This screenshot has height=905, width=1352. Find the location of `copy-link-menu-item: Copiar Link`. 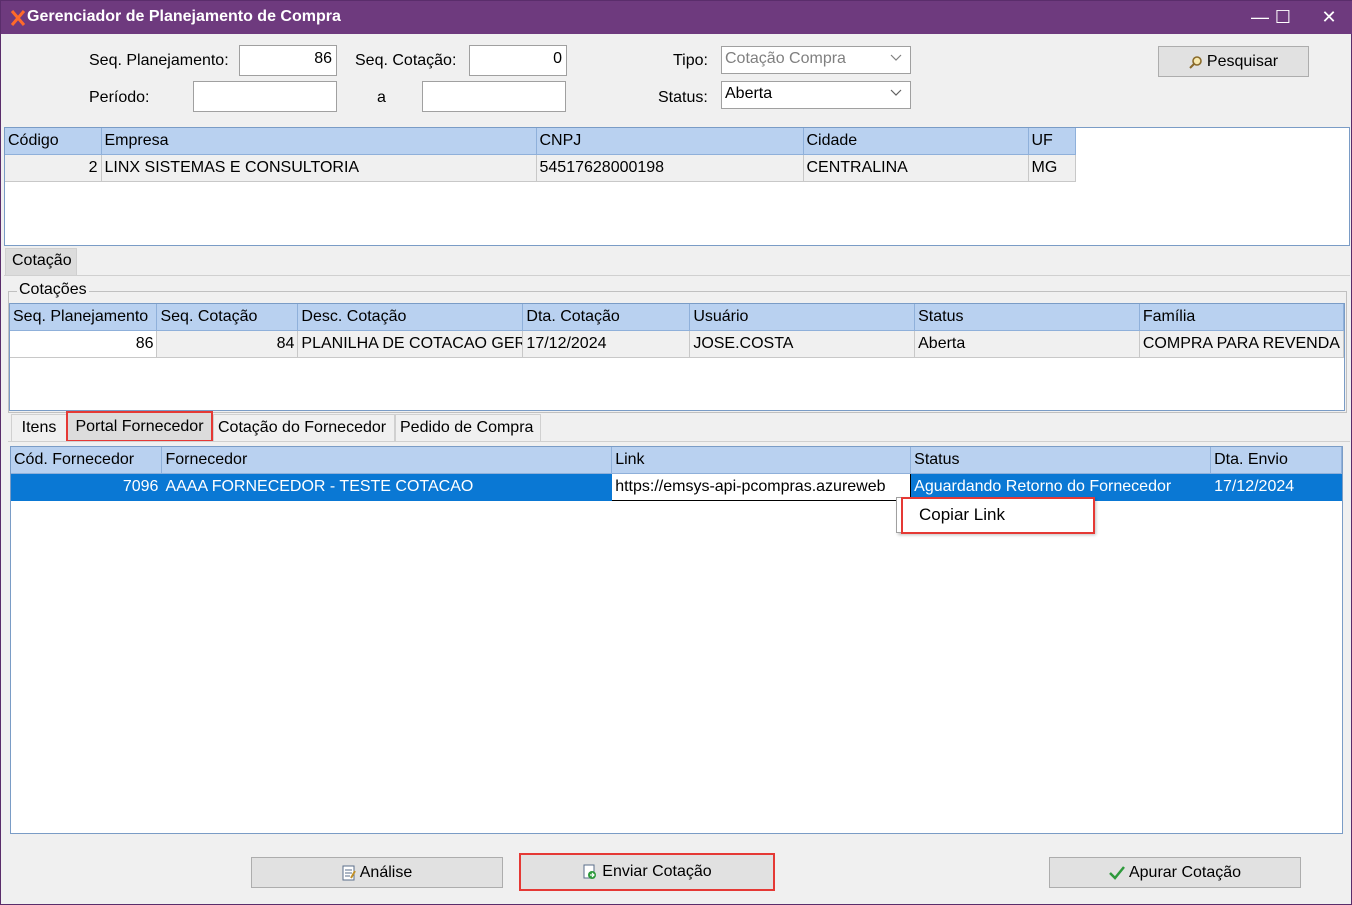

copy-link-menu-item: Copiar Link is located at coordinates (998, 515).